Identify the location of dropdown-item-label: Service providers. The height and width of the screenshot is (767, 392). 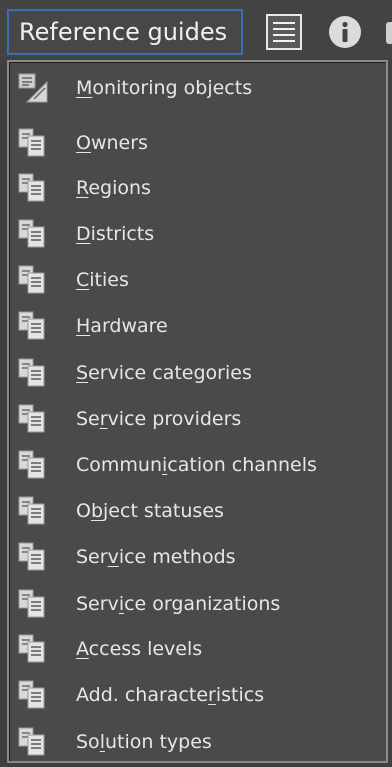
(159, 419).